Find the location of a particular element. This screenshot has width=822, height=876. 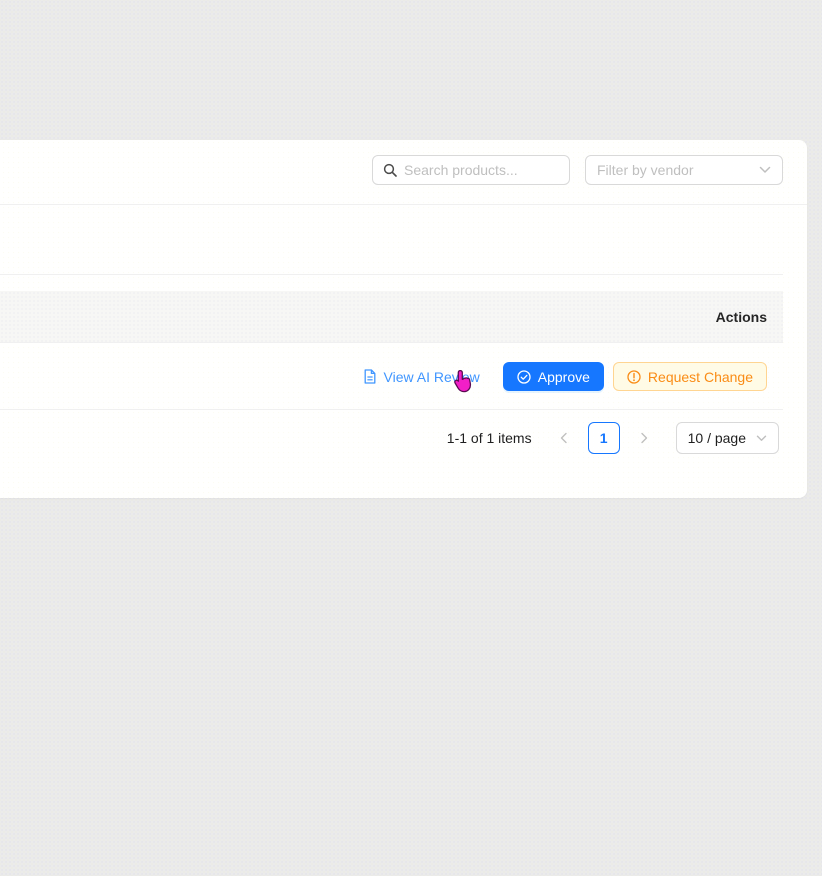

search-input-wrapper is located at coordinates (471, 170).